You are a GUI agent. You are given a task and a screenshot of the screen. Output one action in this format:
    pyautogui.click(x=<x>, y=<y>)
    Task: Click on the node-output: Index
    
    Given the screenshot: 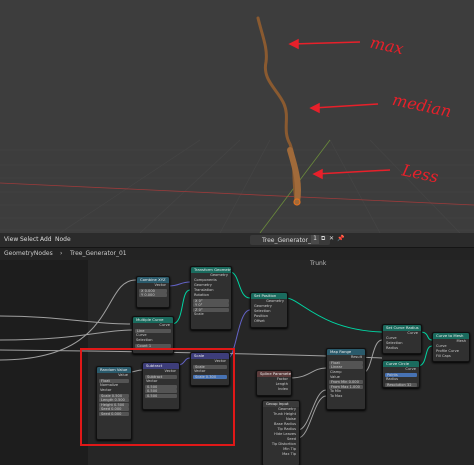 What is the action you would take?
    pyautogui.click(x=283, y=389)
    